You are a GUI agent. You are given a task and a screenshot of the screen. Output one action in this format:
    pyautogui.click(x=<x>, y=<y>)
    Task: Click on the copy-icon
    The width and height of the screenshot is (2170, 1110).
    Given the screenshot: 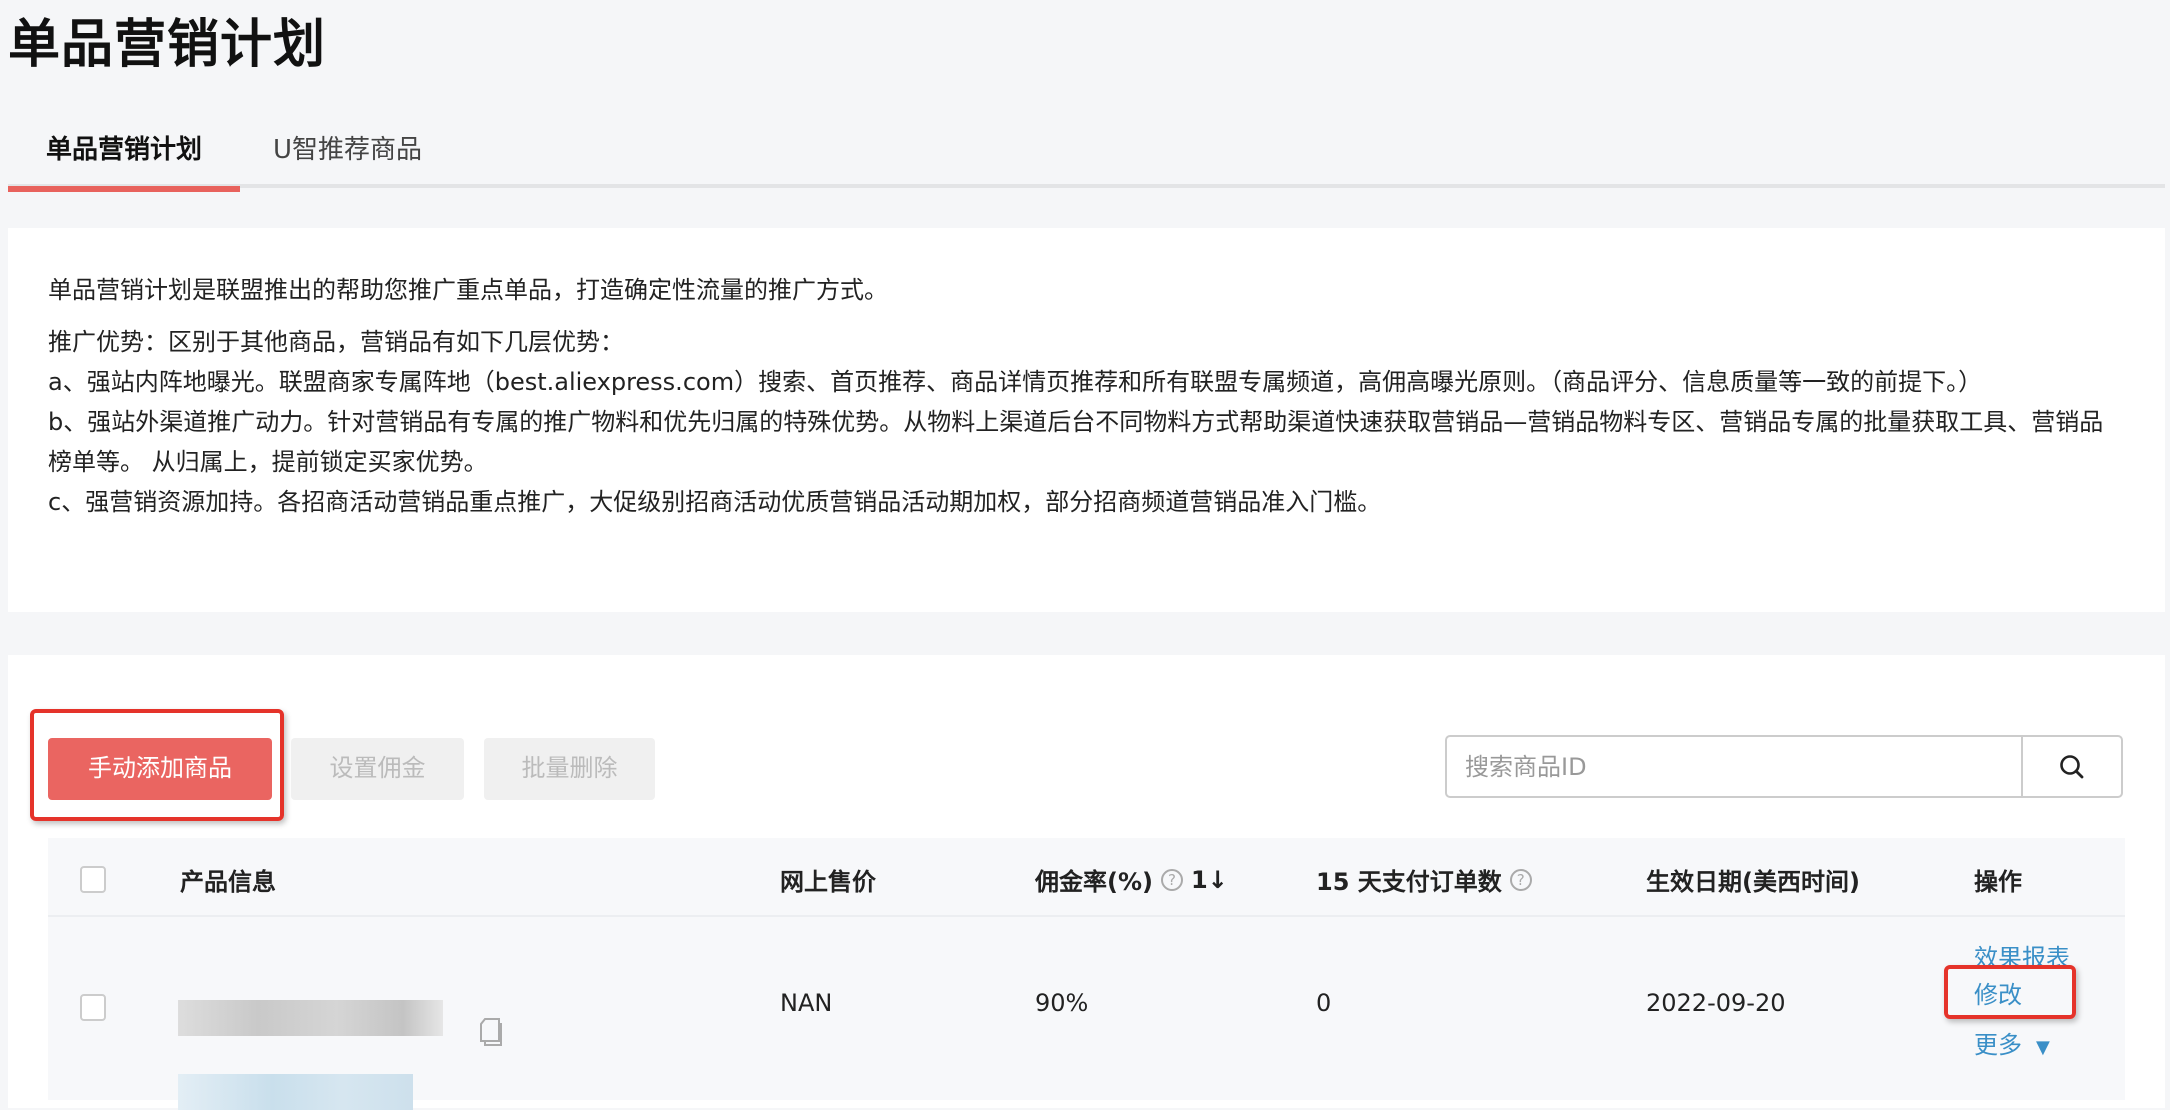 What is the action you would take?
    pyautogui.click(x=491, y=1032)
    